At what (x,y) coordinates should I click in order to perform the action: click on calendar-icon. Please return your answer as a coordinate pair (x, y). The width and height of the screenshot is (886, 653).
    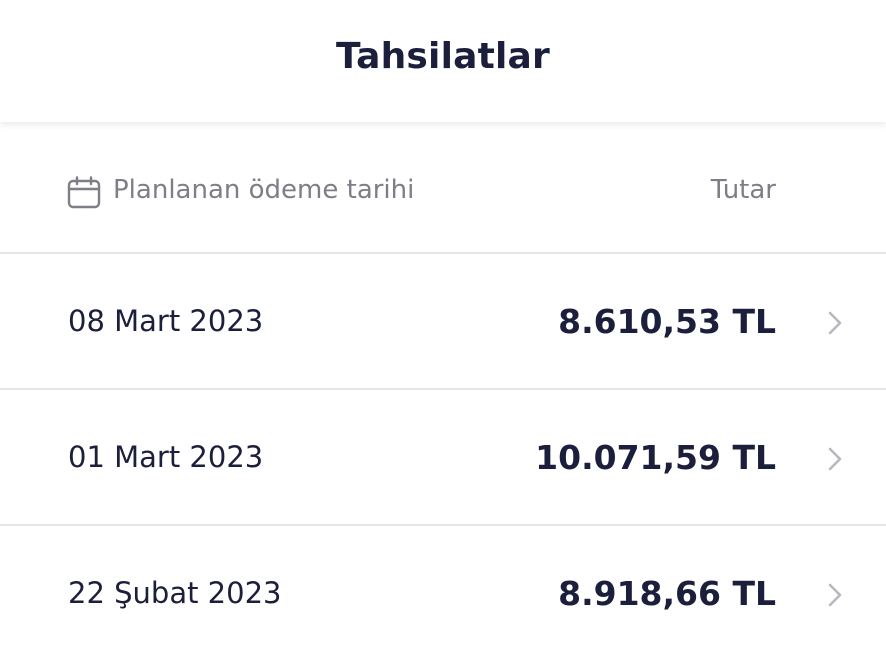
    Looking at the image, I should click on (84, 192).